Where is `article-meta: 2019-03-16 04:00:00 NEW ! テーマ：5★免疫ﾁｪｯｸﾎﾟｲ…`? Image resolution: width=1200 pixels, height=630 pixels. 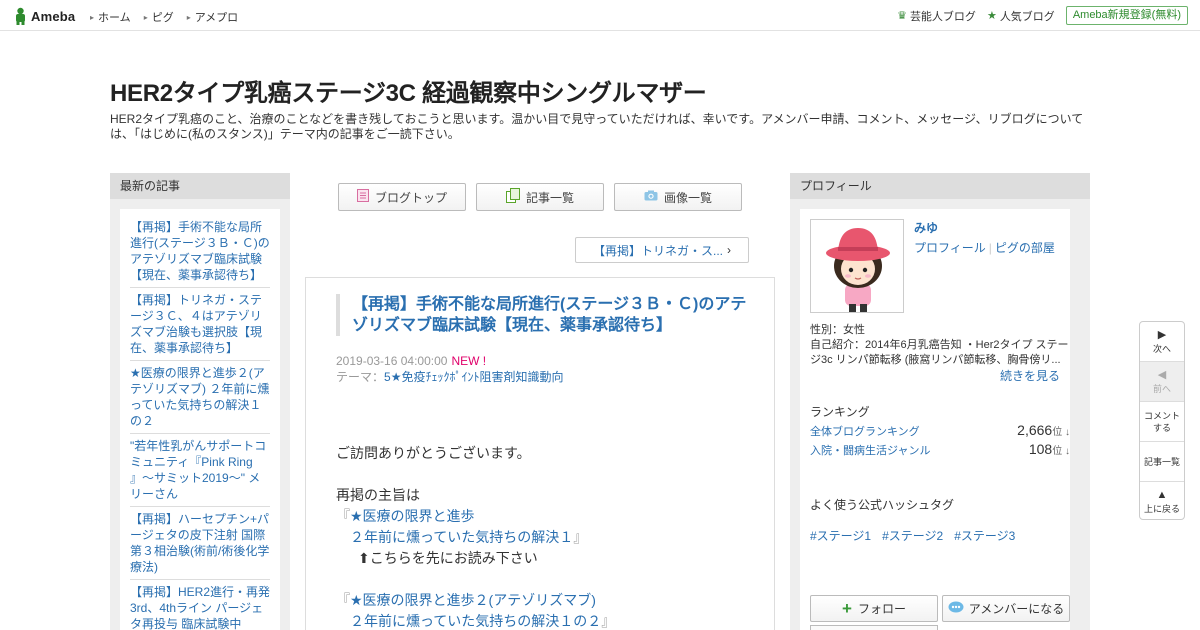 article-meta: 2019-03-16 04:00:00 NEW ! テーマ：5★免疫ﾁｪｯｸﾎﾟｲ… is located at coordinates (449, 369).